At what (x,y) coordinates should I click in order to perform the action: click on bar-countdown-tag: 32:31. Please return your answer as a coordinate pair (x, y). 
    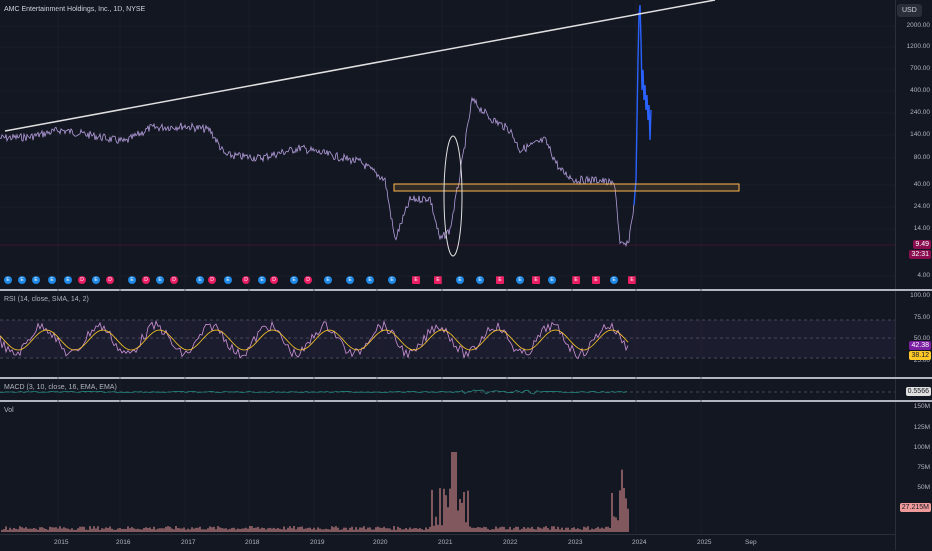
    Looking at the image, I should click on (920, 254).